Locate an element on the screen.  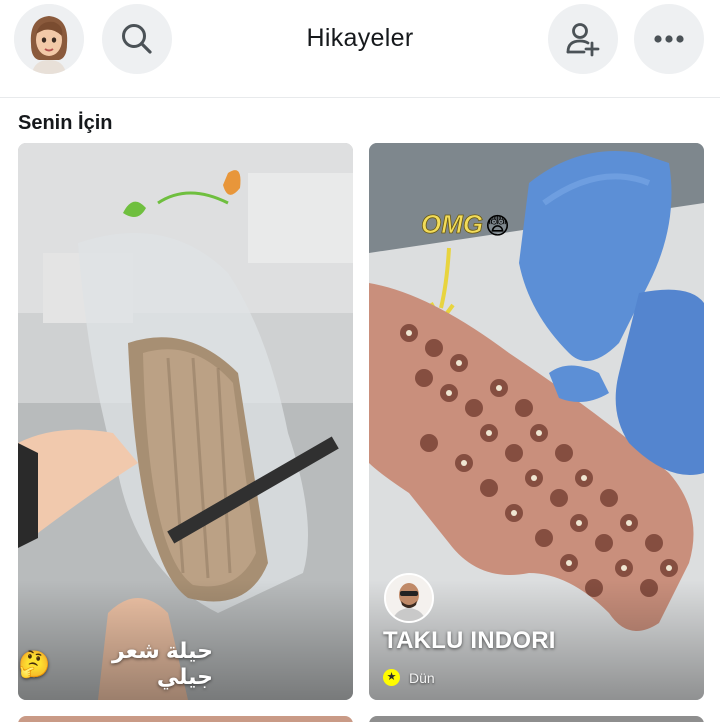
more-horizontal-icon is located at coordinates (669, 39).